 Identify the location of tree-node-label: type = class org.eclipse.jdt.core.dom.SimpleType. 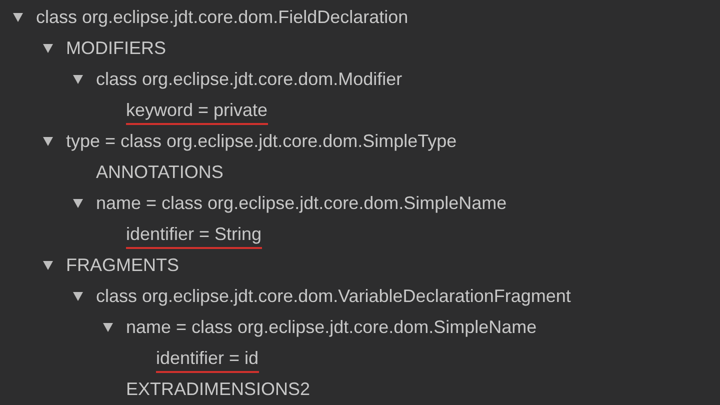
(261, 140).